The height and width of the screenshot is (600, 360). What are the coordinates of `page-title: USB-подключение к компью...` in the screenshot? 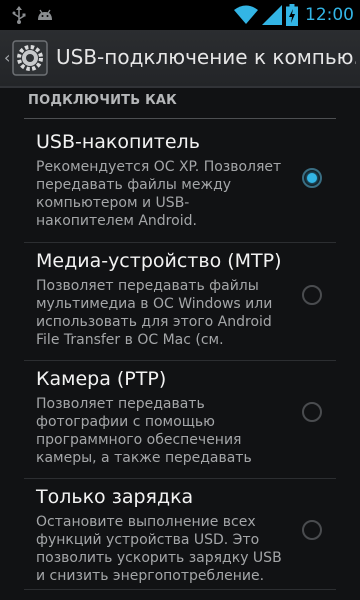 It's located at (206, 57).